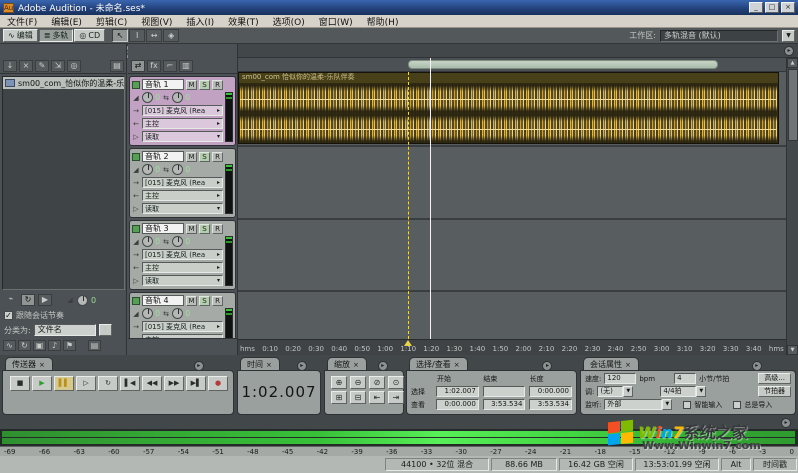 The image size is (798, 473). Describe the element at coordinates (788, 35) in the screenshot. I see `workspace-dropdown-arrow: ▼` at that location.